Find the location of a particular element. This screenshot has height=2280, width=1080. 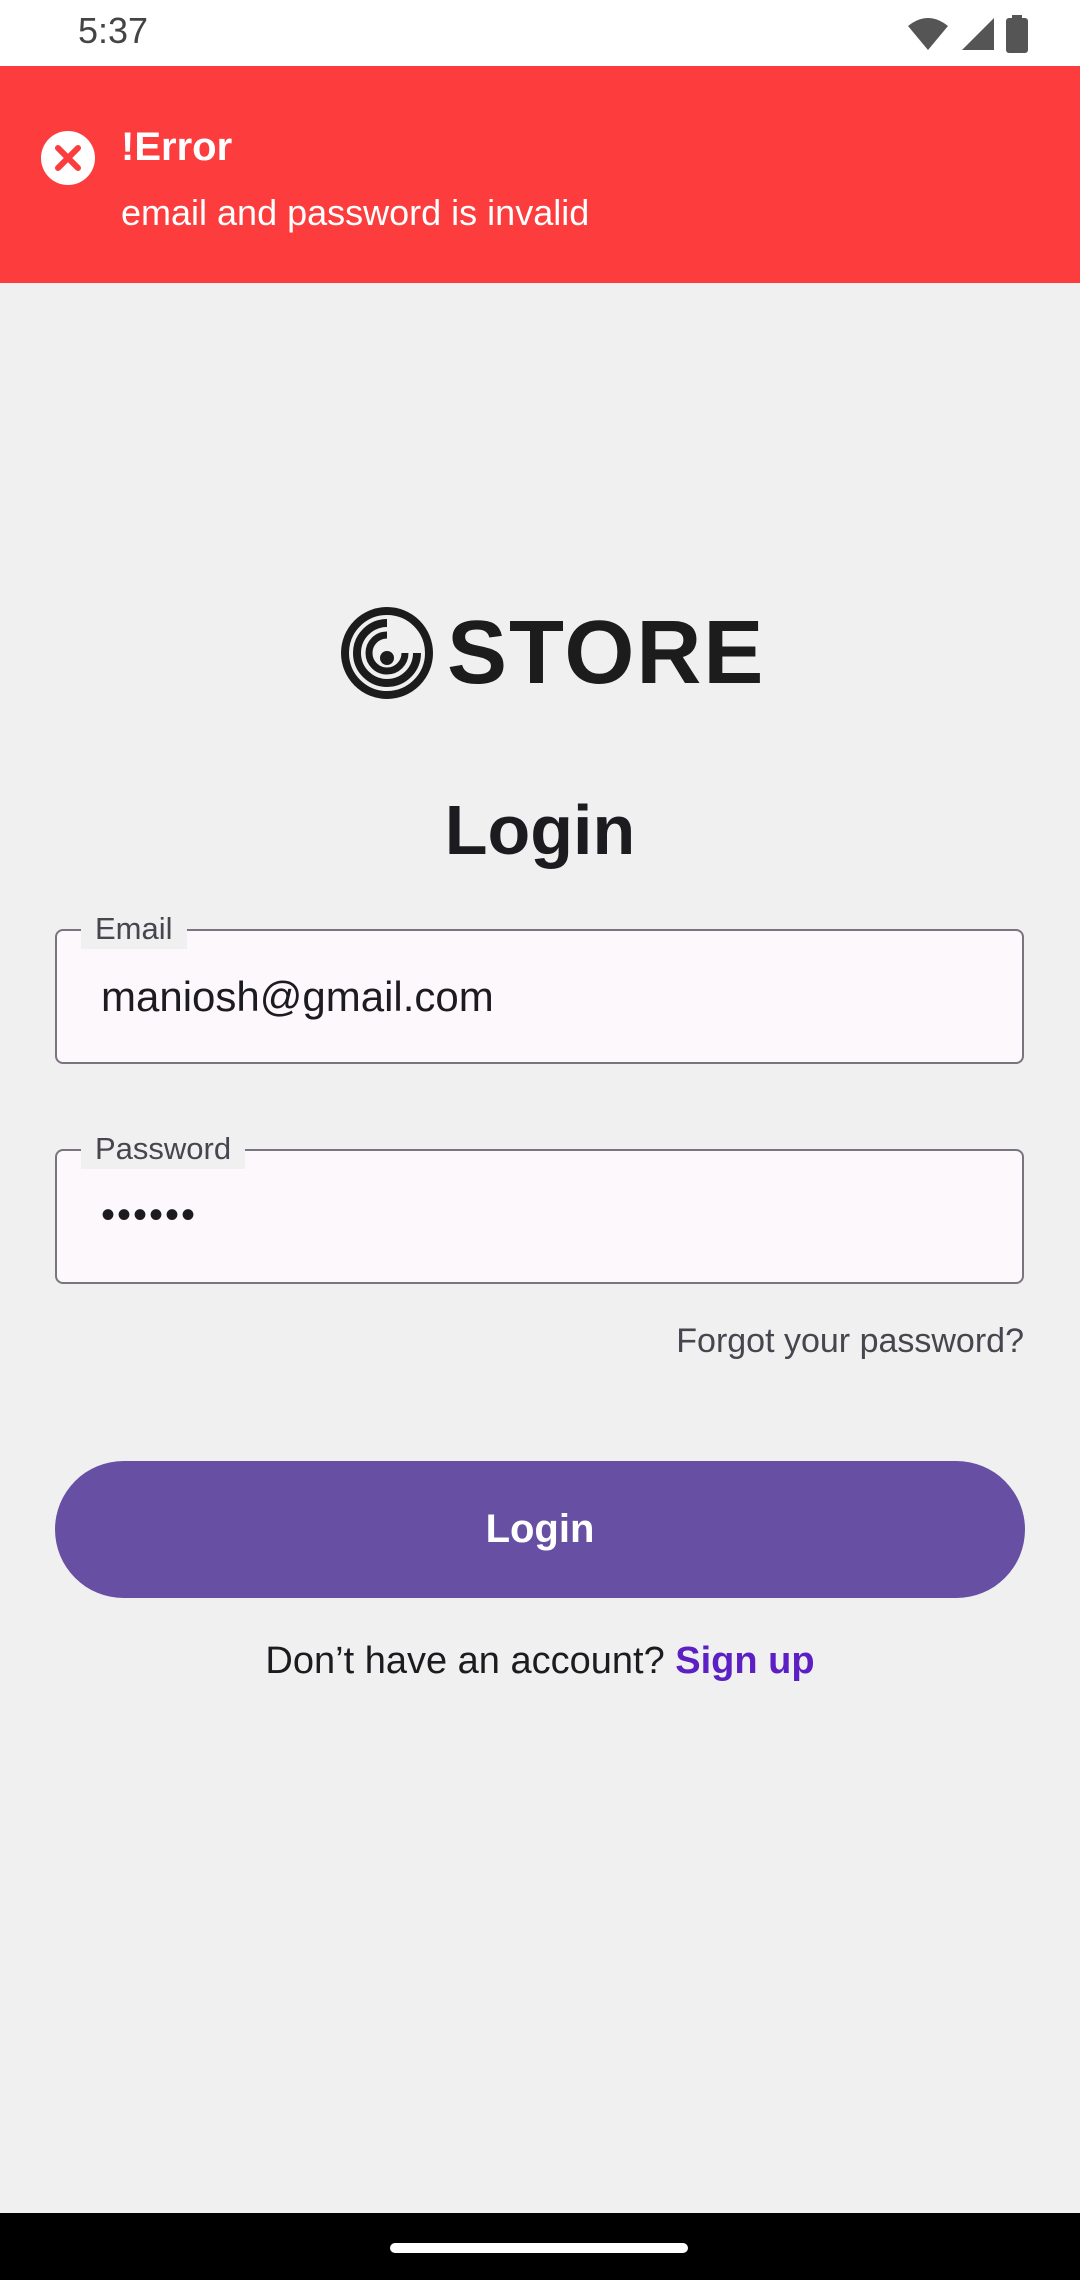

wifi-icon is located at coordinates (928, 34).